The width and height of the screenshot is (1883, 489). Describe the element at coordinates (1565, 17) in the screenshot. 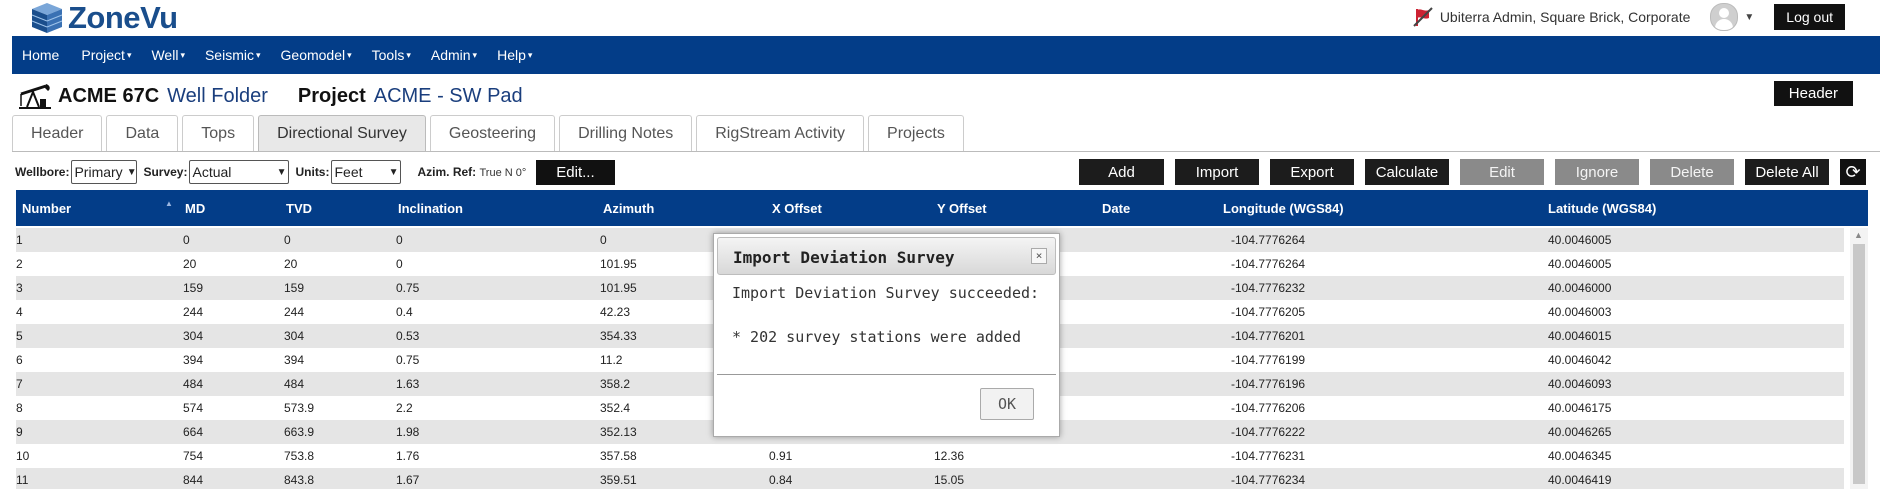

I see `user-name: Ubiterra Admin, Square Brick, Corporate` at that location.